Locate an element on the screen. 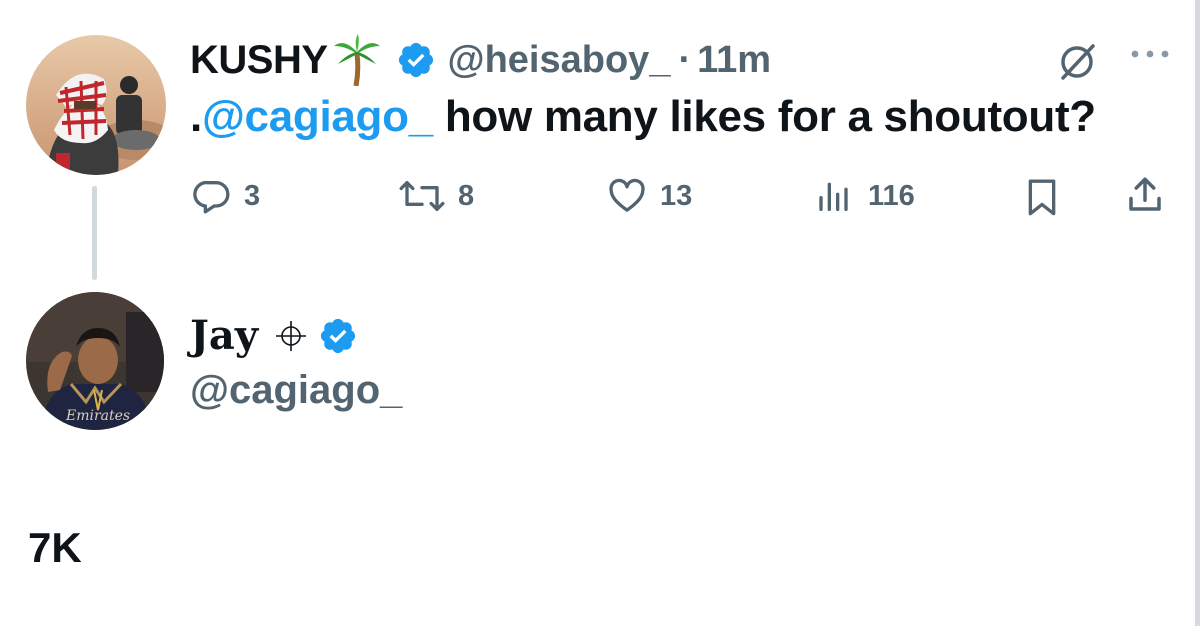 The height and width of the screenshot is (626, 1200). quoted-user-handle: @cagiago_ is located at coordinates (296, 390).